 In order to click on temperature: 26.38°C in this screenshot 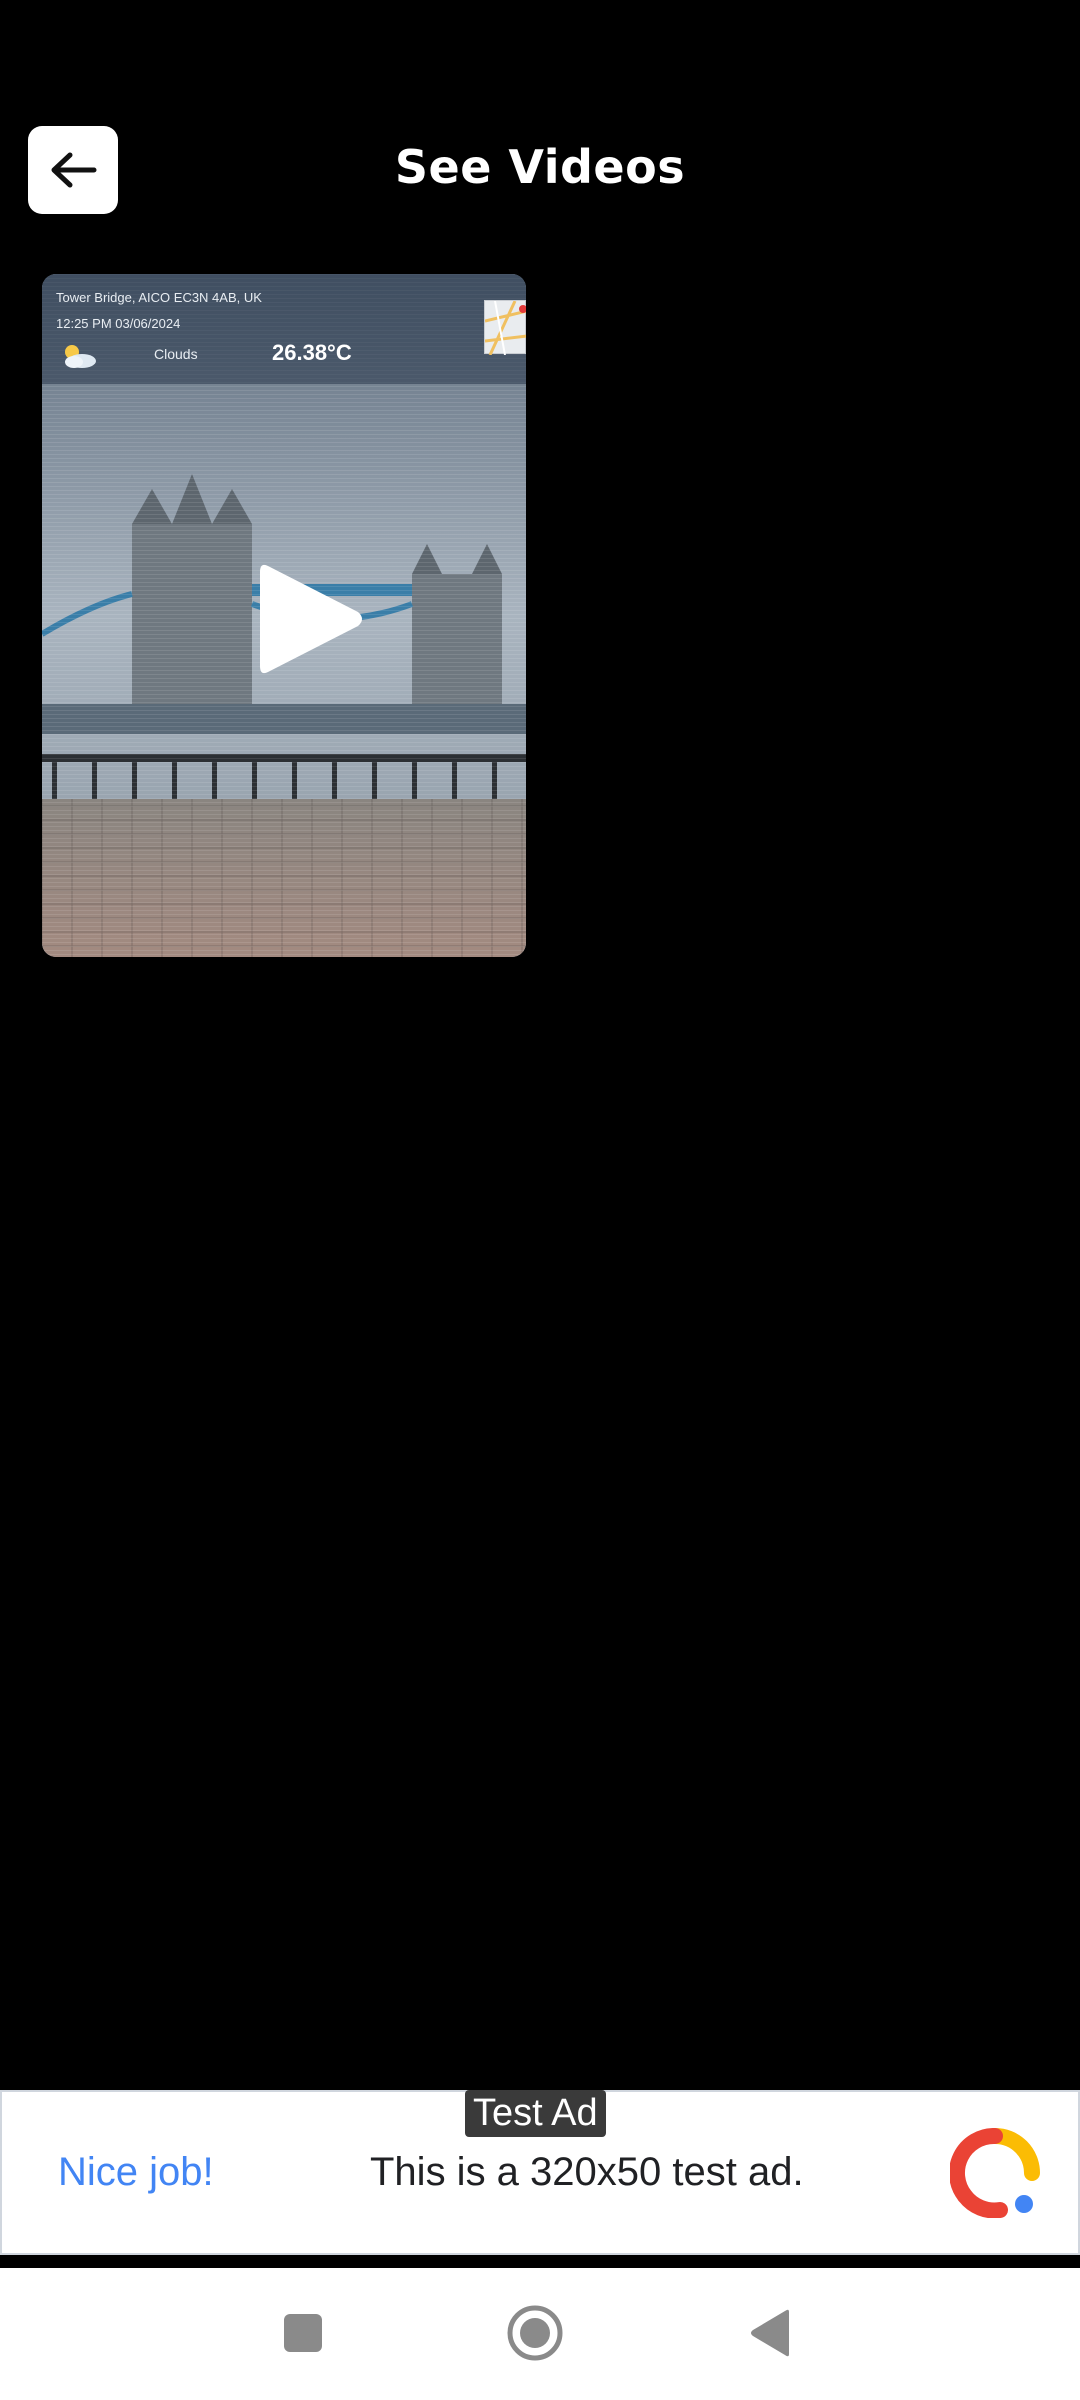, I will do `click(312, 352)`.